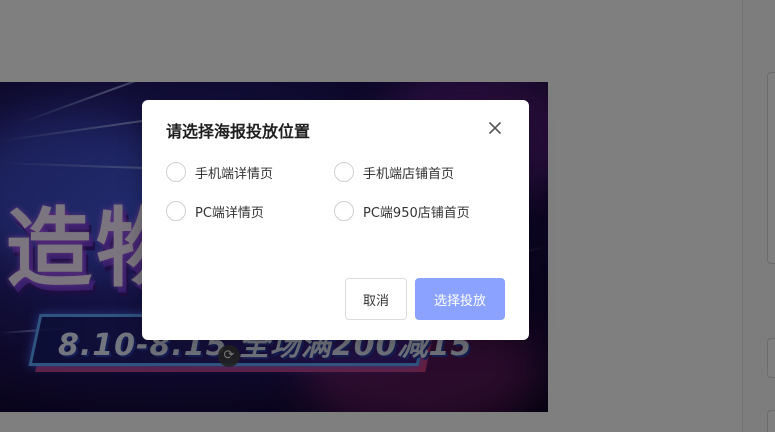  I want to click on option-pc-detail: PC端详情页, so click(215, 211).